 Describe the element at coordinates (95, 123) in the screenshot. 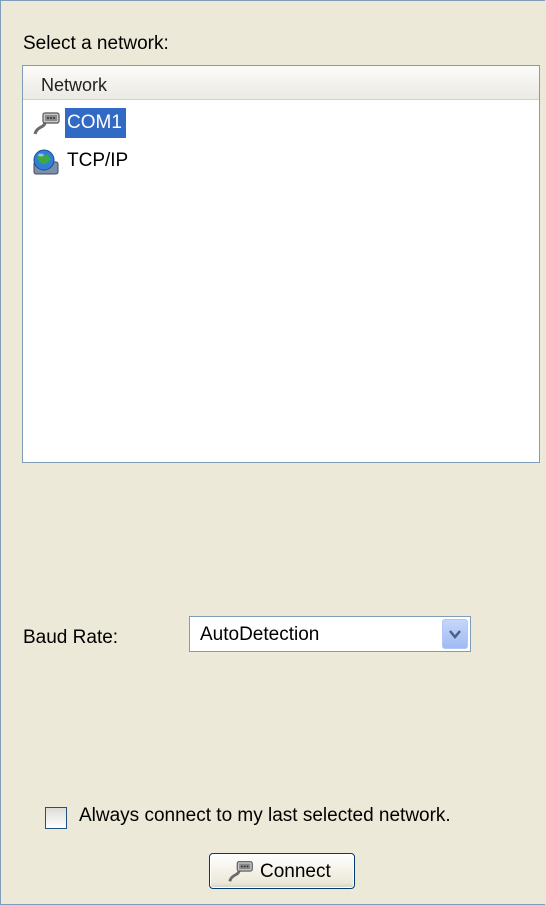

I see `list-item-label: COM1` at that location.